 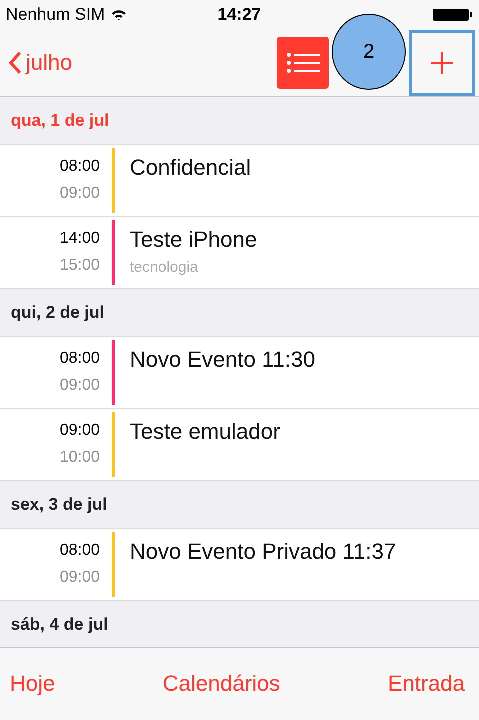 I want to click on event-row: 08:00 09:00 Novo Evento 11:30, so click(x=239, y=373).